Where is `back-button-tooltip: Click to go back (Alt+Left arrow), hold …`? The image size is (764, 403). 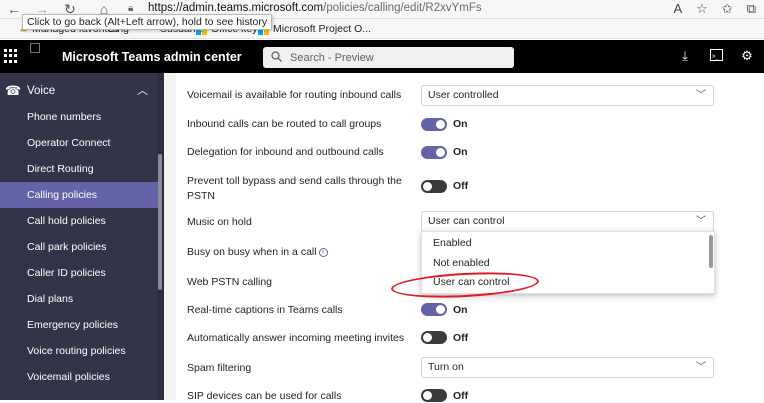
back-button-tooltip: Click to go back (Alt+Left arrow), hold … is located at coordinates (147, 22).